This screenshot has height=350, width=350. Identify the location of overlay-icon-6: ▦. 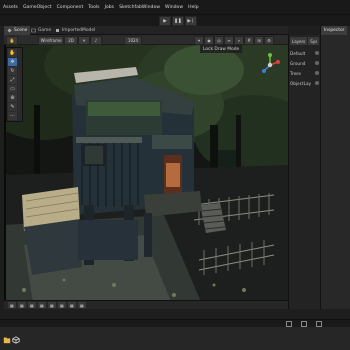
(62, 305).